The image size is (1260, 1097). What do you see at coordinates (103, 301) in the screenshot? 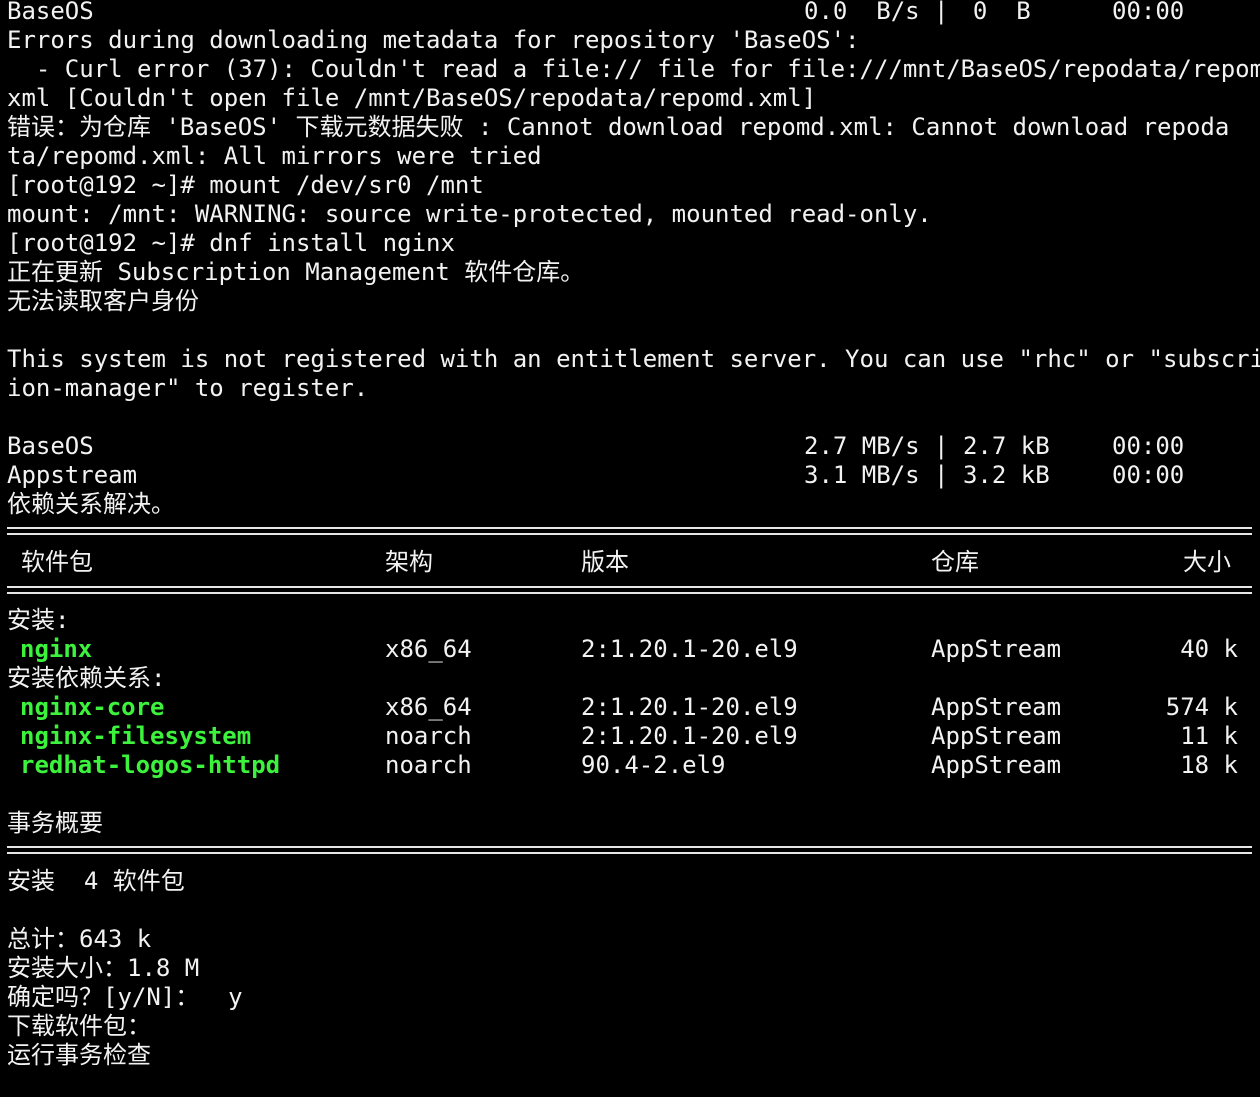
I see `subscription-no-identity: 无法读取客户身份` at bounding box center [103, 301].